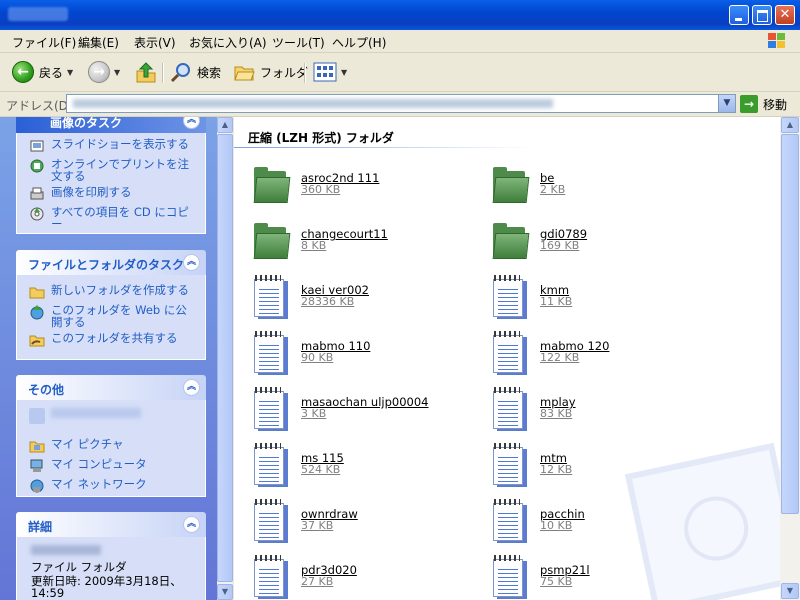 This screenshot has width=800, height=600. Describe the element at coordinates (611, 241) in the screenshot. I see `file-item: gdi0789 169 KB` at that location.